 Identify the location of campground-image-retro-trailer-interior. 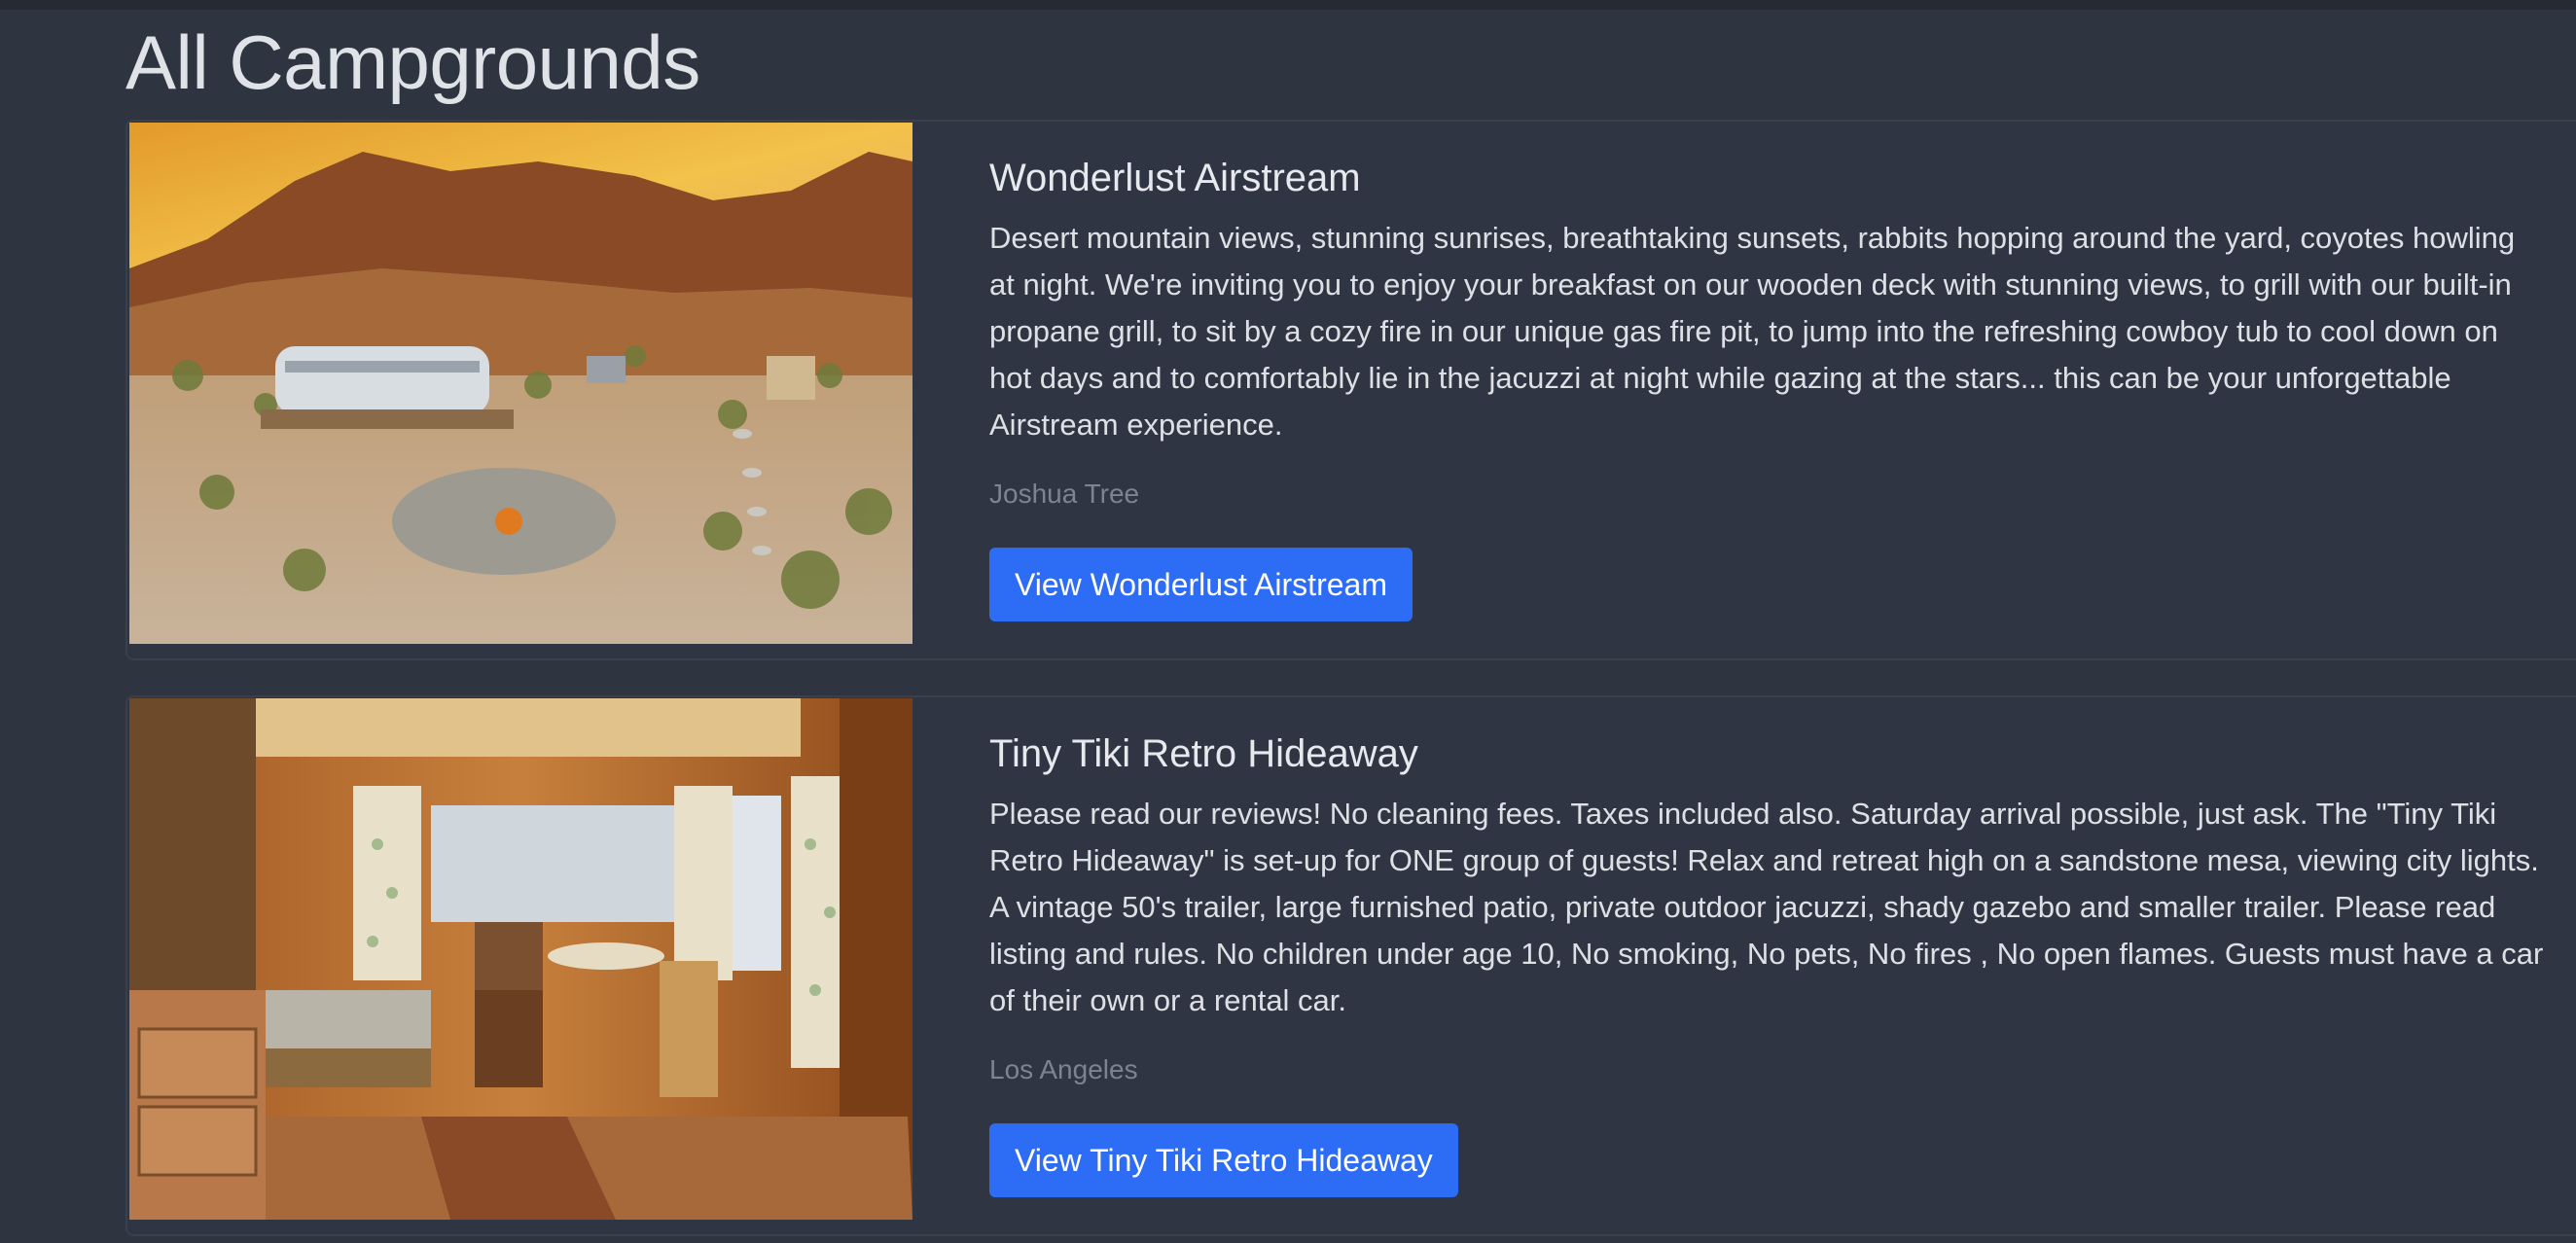
(520, 959).